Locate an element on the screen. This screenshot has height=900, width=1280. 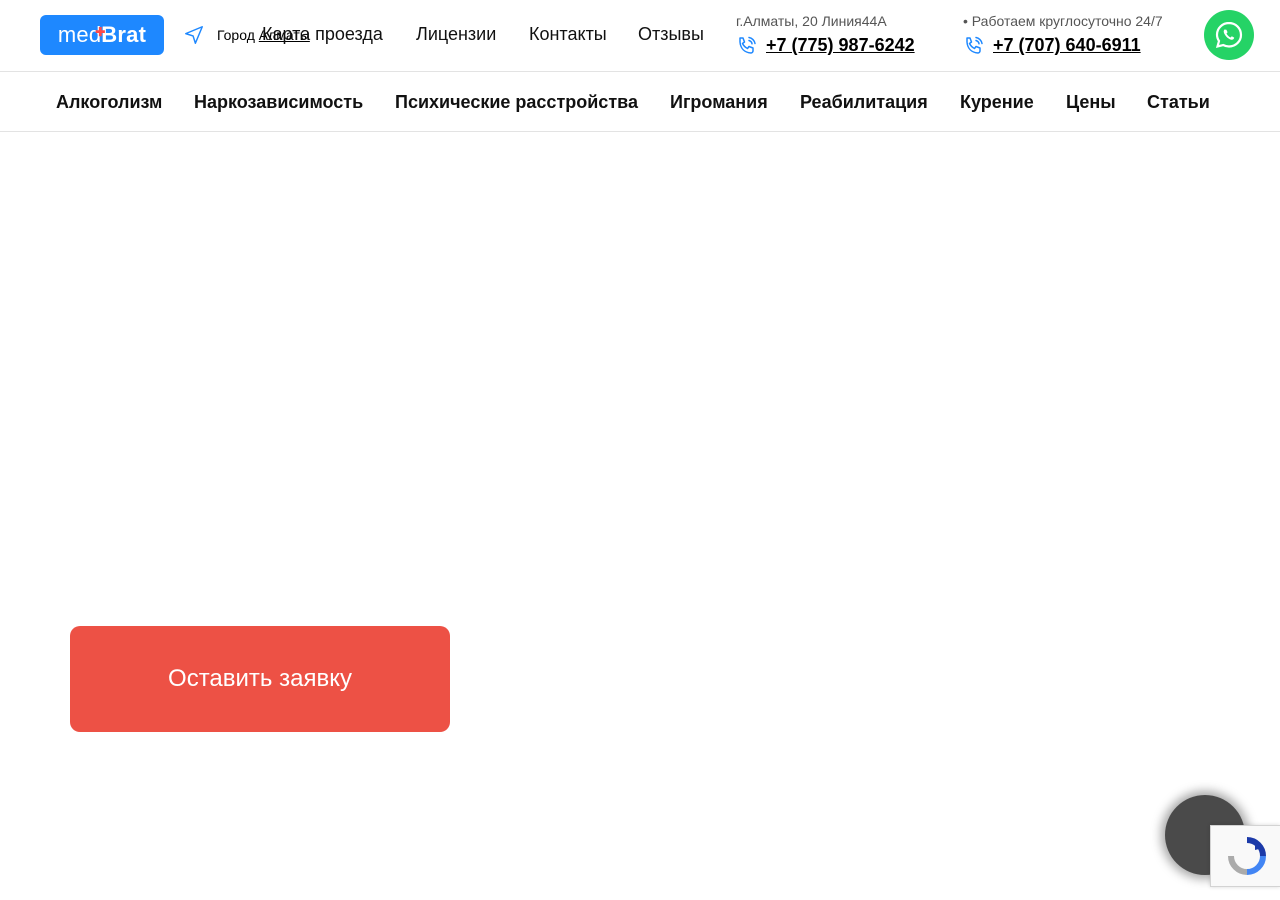
whatsapp-button is located at coordinates (1229, 35).